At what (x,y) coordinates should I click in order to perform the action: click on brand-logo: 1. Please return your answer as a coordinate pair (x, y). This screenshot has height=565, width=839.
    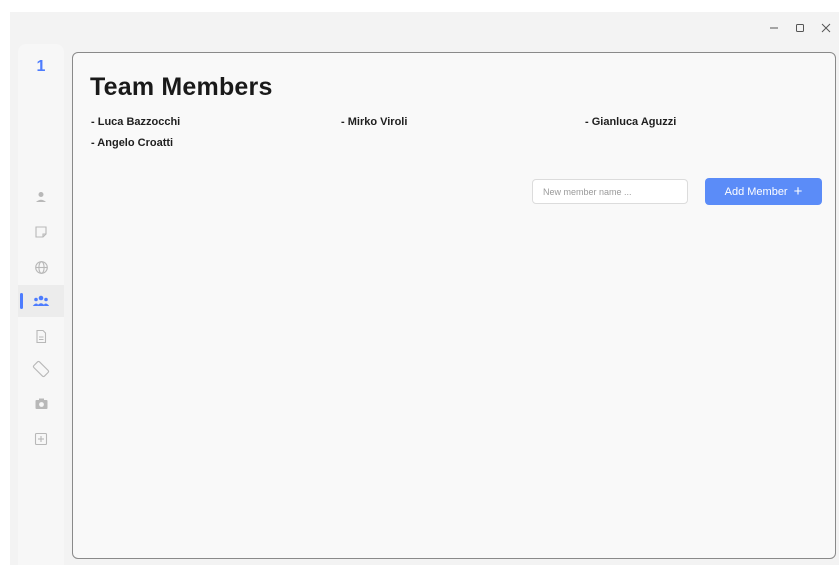
    Looking at the image, I should click on (41, 66).